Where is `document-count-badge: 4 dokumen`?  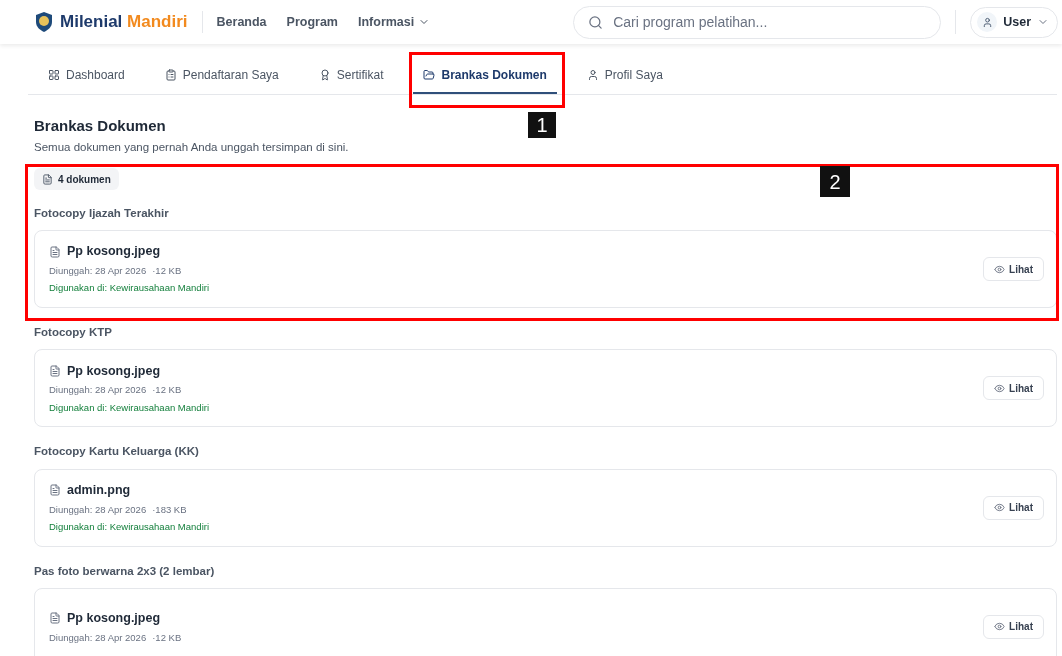 document-count-badge: 4 dokumen is located at coordinates (76, 179).